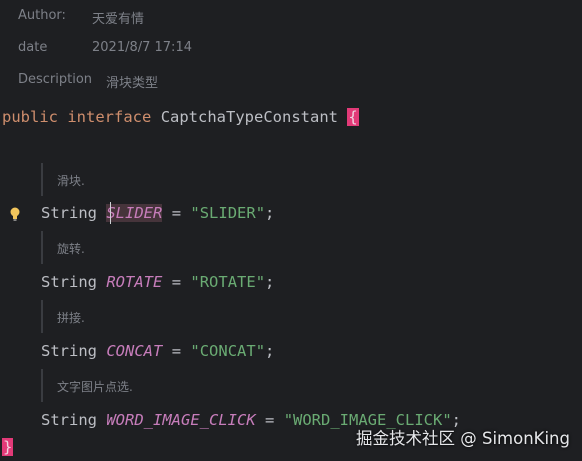  I want to click on author-label: Author:, so click(42, 15).